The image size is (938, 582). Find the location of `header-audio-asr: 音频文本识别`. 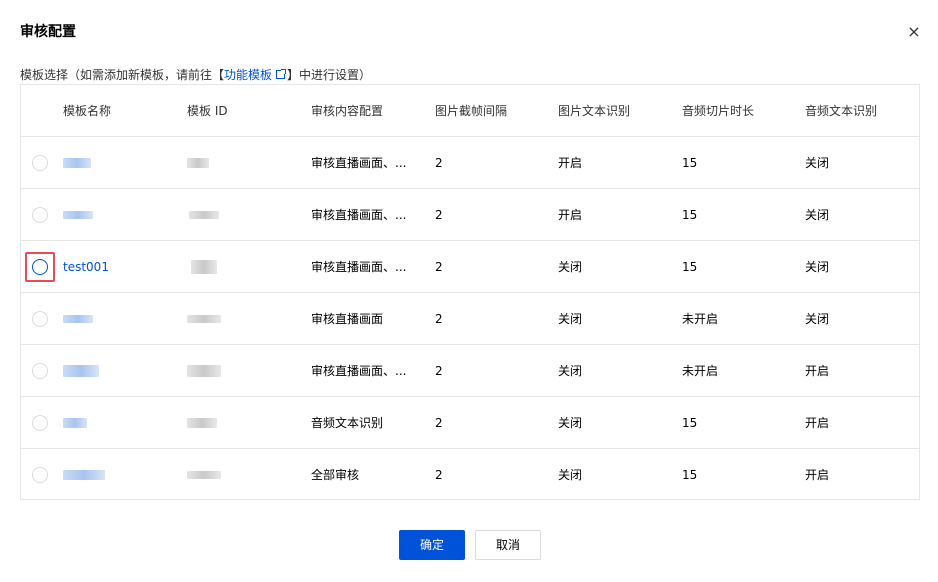

header-audio-asr: 音频文本识别 is located at coordinates (841, 111).